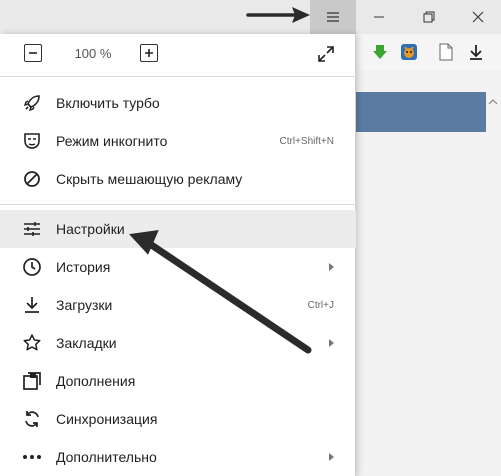 Image resolution: width=501 pixels, height=476 pixels. What do you see at coordinates (380, 52) in the screenshot?
I see `download-extension-icon` at bounding box center [380, 52].